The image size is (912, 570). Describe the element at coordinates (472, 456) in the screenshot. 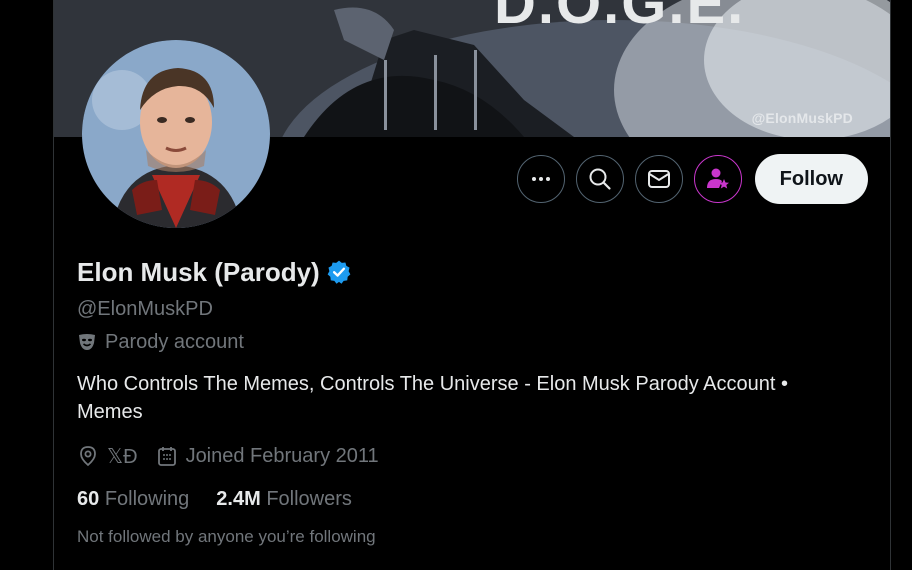

I see `profile-meta: 𝕏Đ Joined February 2011` at that location.